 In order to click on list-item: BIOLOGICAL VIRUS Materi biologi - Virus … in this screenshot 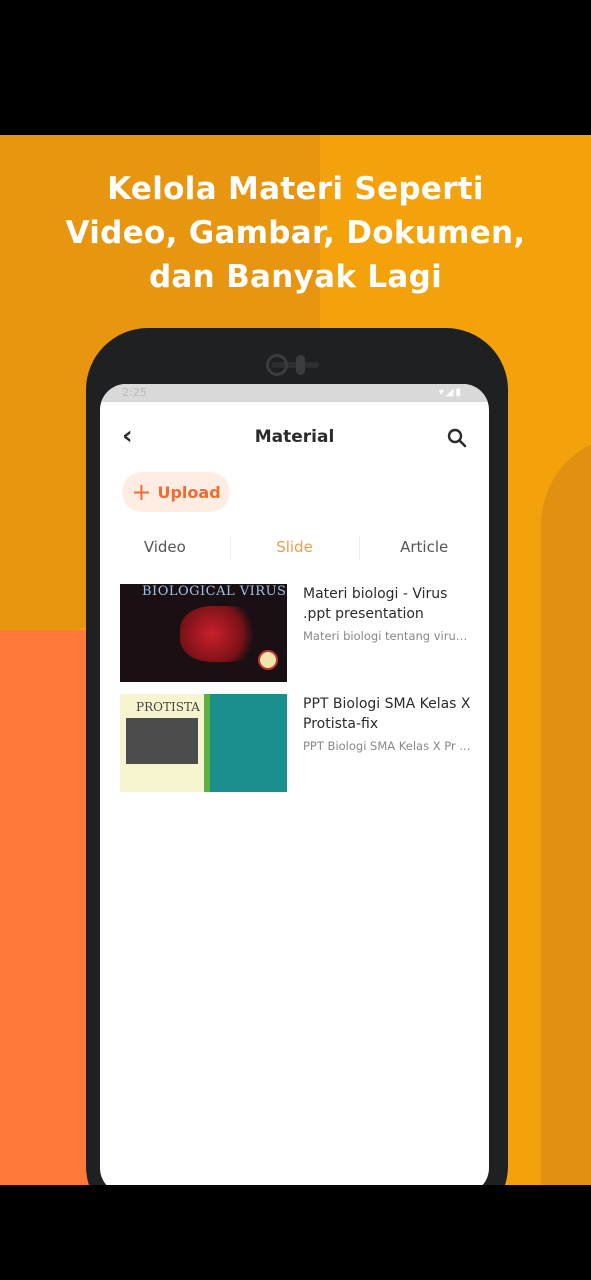, I will do `click(296, 634)`.